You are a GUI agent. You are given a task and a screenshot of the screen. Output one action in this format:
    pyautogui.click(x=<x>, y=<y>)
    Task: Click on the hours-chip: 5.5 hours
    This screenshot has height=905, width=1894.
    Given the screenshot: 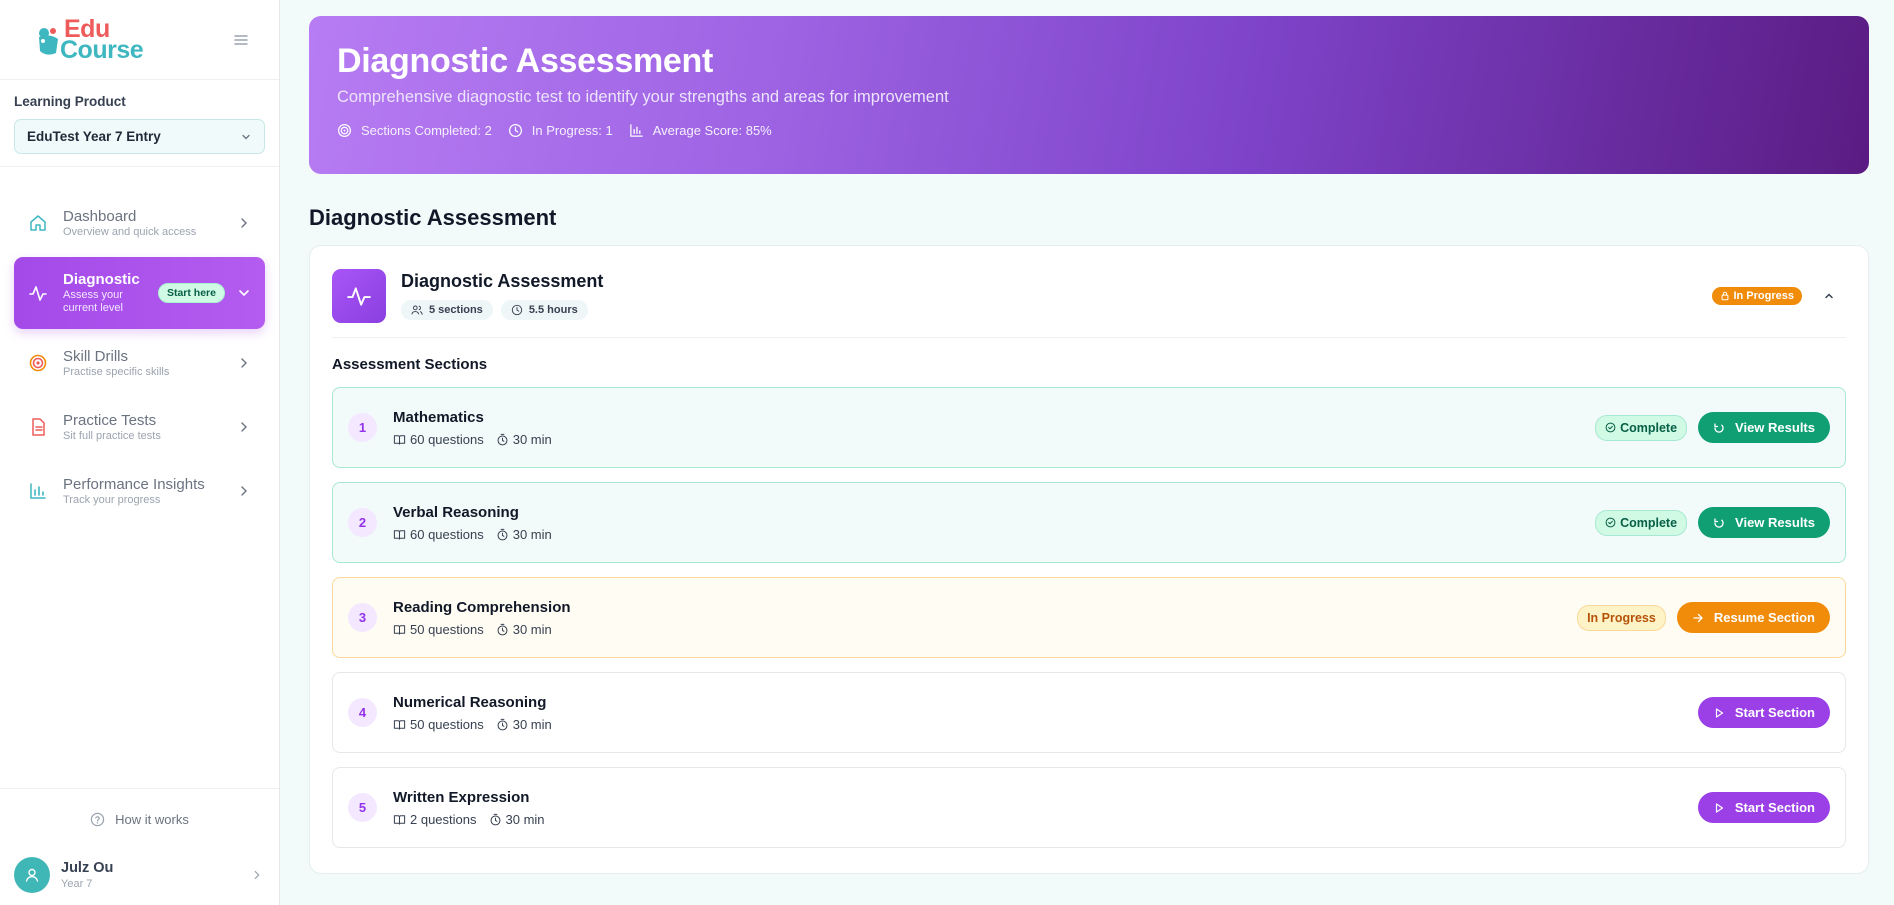 What is the action you would take?
    pyautogui.click(x=544, y=310)
    